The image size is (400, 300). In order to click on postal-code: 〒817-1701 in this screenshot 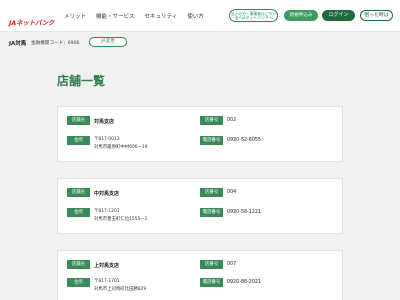, I will do `click(107, 281)`.